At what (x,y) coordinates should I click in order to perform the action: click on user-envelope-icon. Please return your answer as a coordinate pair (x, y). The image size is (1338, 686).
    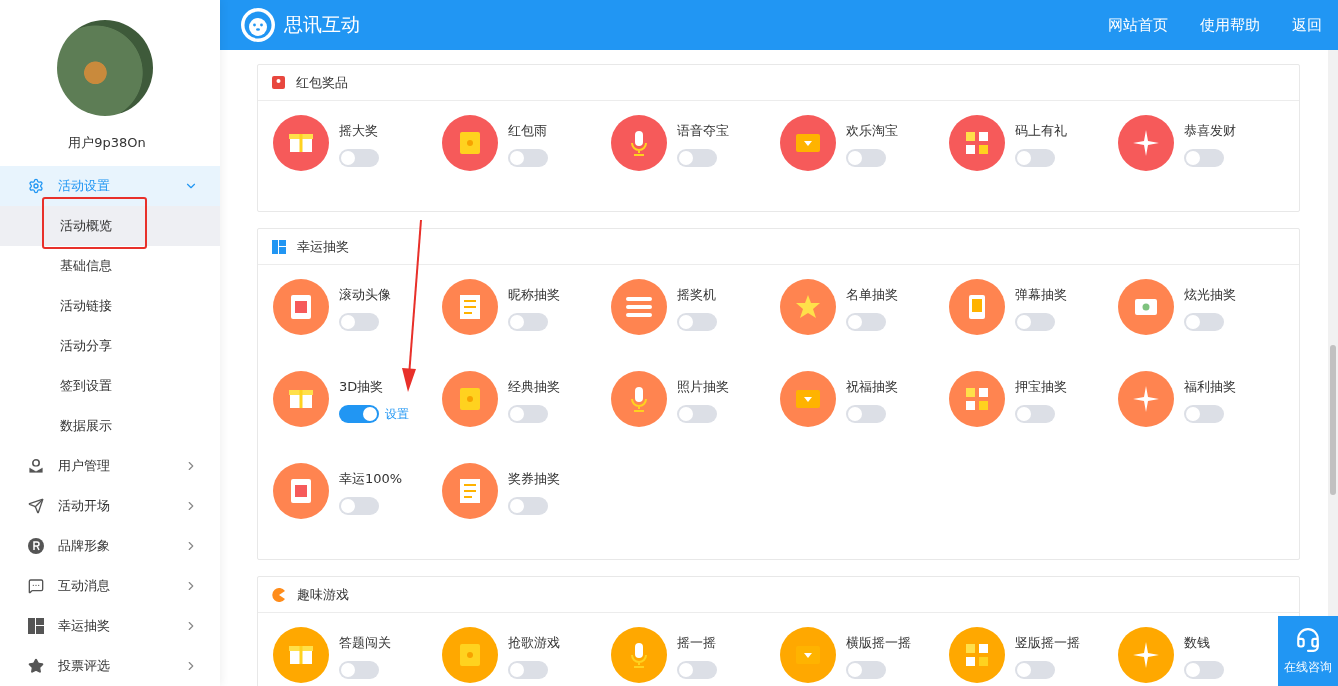
    Looking at the image, I should click on (36, 466).